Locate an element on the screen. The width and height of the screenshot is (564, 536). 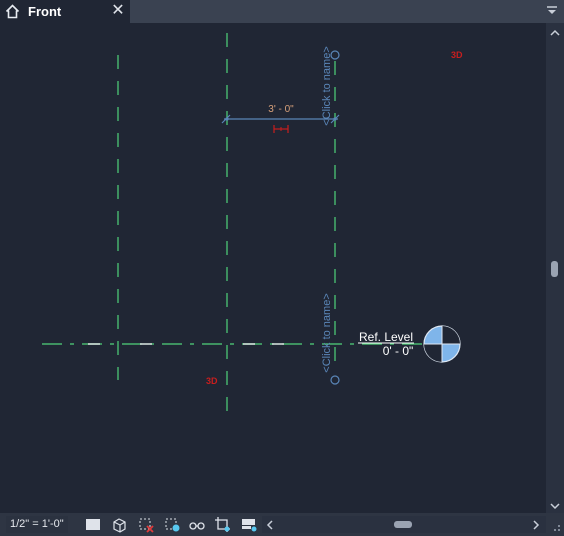
view-properties-icon is located at coordinates (249, 524).